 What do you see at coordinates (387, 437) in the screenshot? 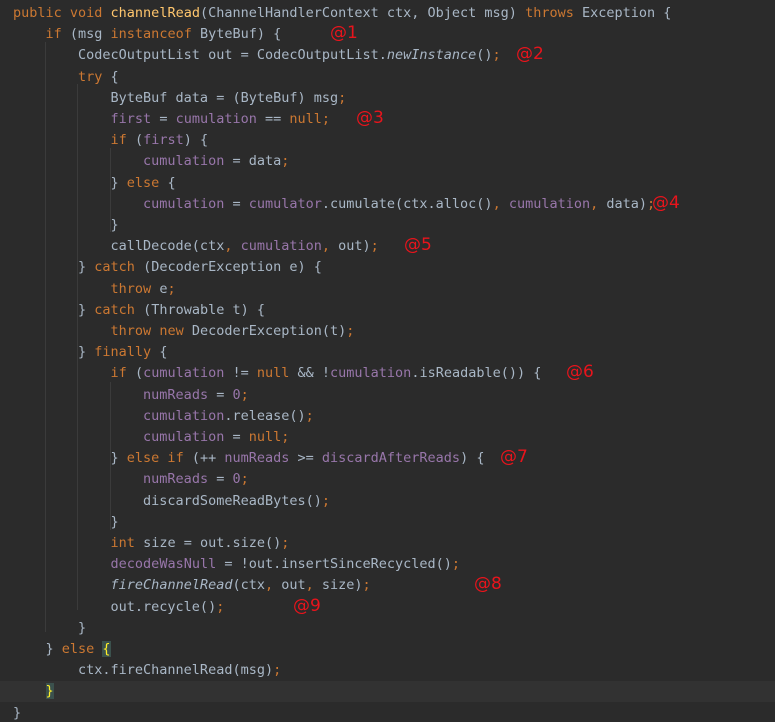
I see `code-line: cumulation = null;` at bounding box center [387, 437].